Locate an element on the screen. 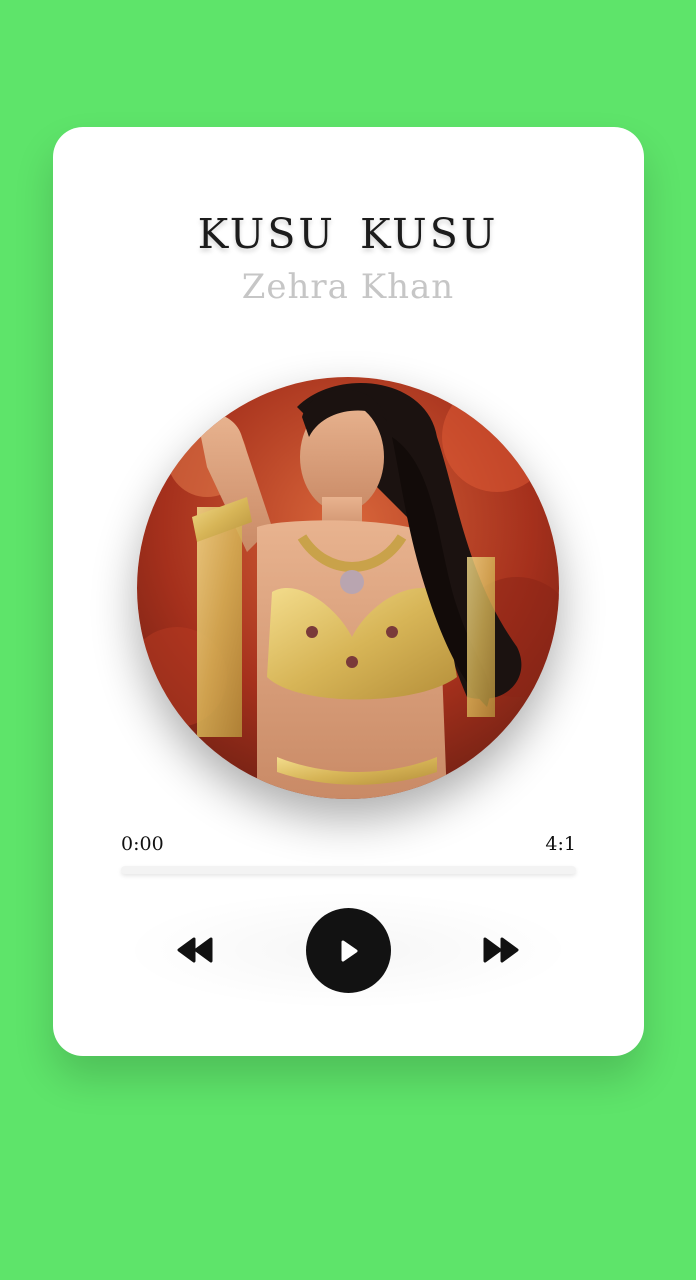 The height and width of the screenshot is (1280, 696). rewind-icon is located at coordinates (195, 950).